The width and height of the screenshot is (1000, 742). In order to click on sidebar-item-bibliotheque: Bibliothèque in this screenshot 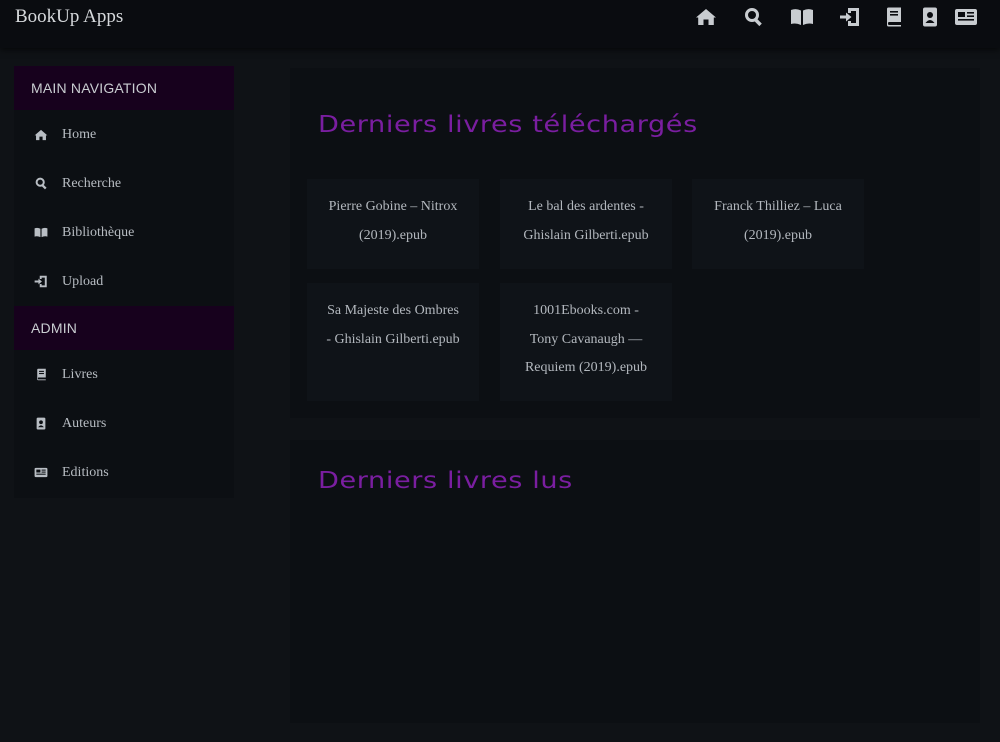, I will do `click(124, 232)`.